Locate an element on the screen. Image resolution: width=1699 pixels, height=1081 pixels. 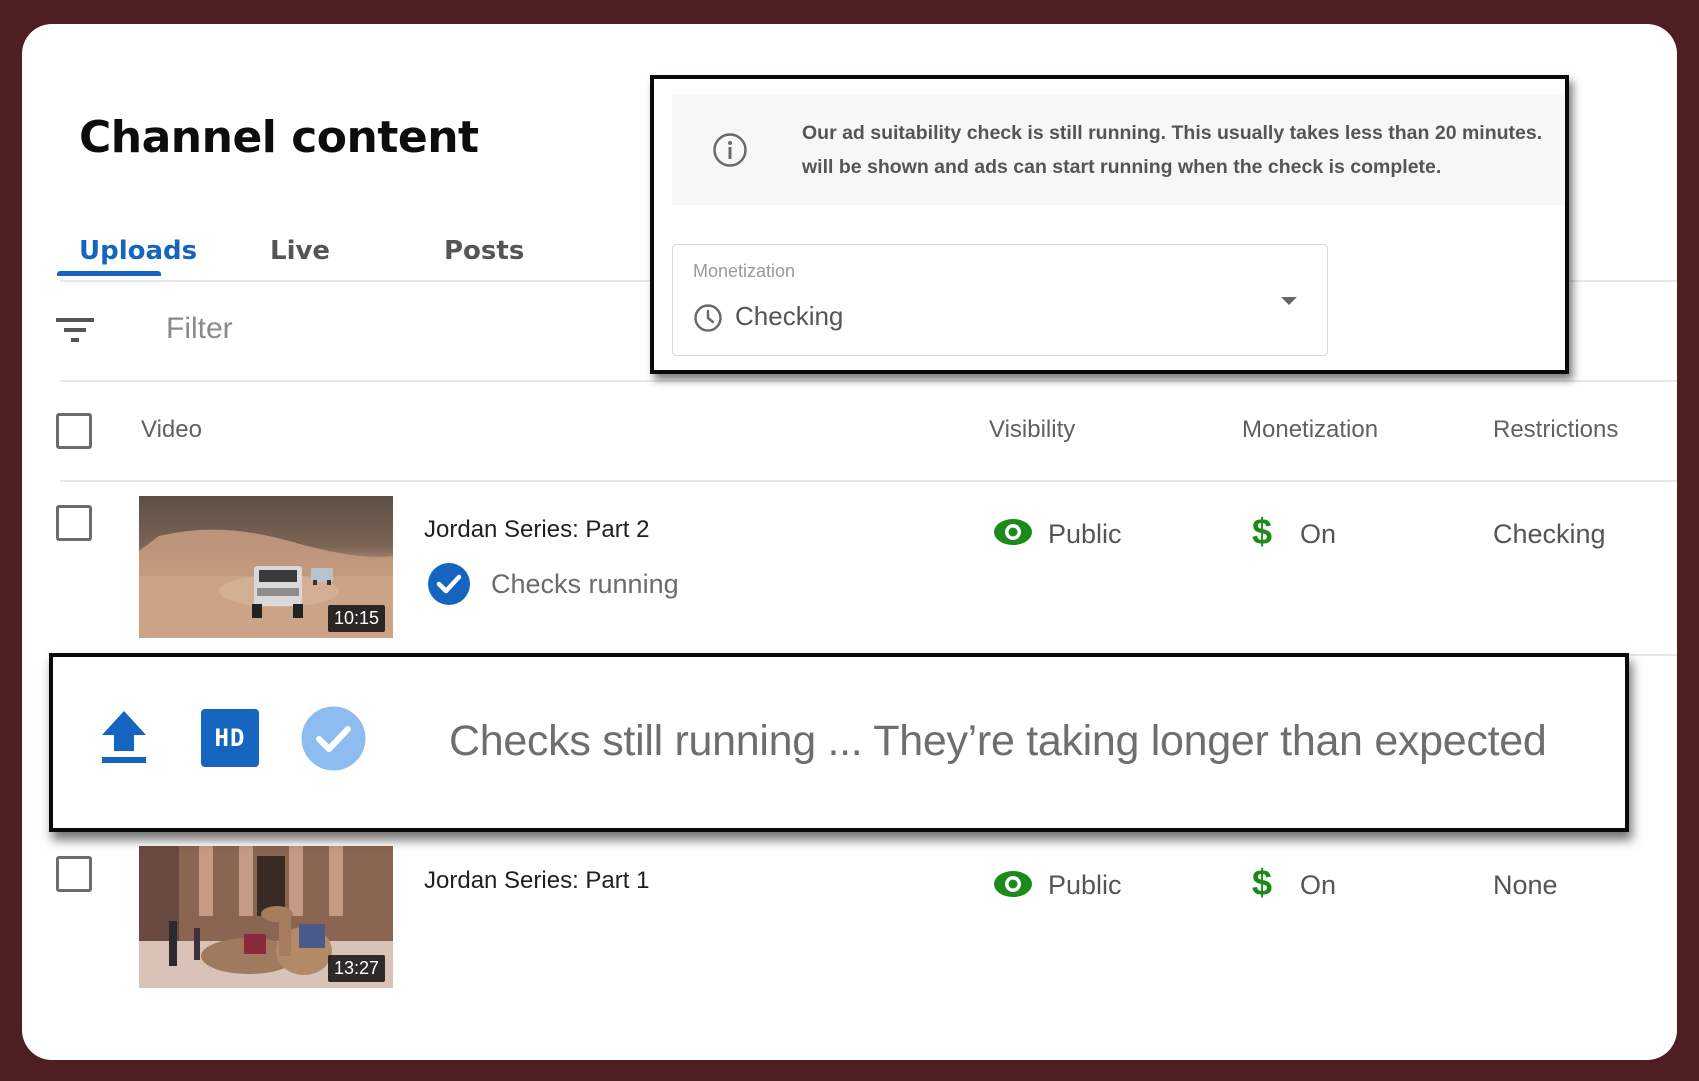
filter-input: Filter is located at coordinates (199, 329).